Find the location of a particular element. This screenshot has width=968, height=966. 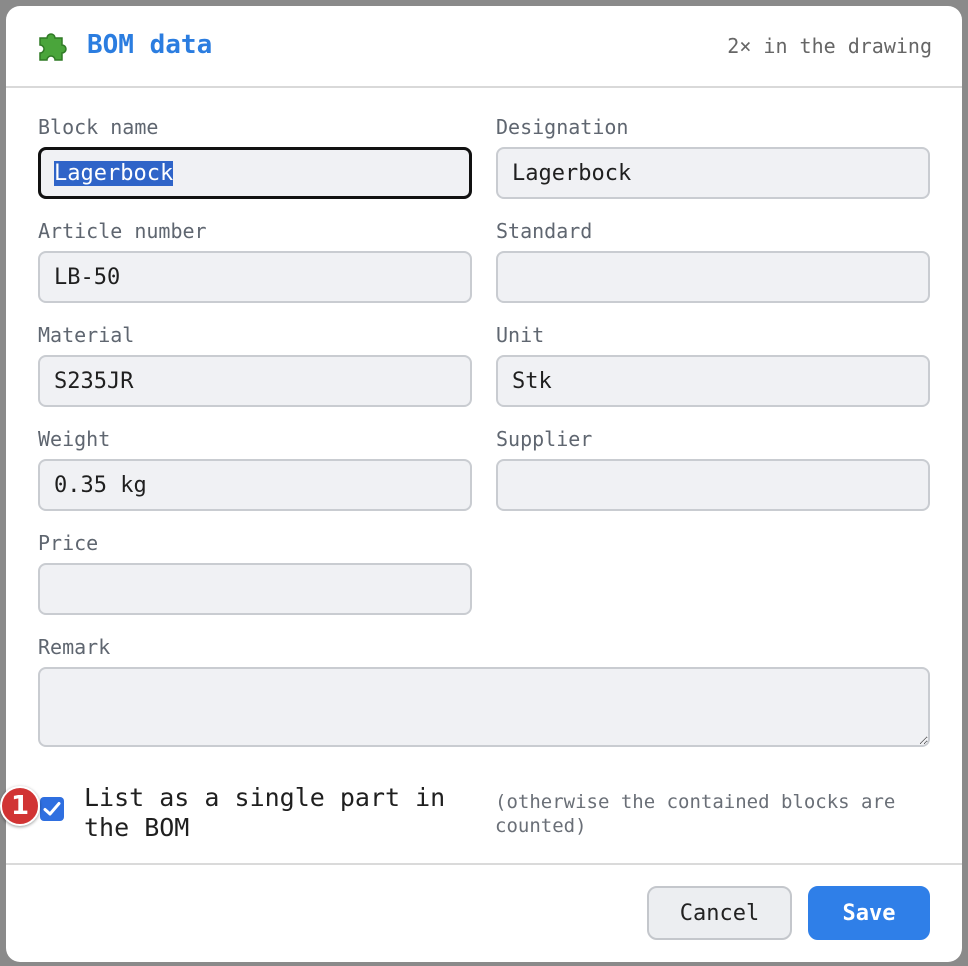

unit-value: Stk is located at coordinates (532, 381).